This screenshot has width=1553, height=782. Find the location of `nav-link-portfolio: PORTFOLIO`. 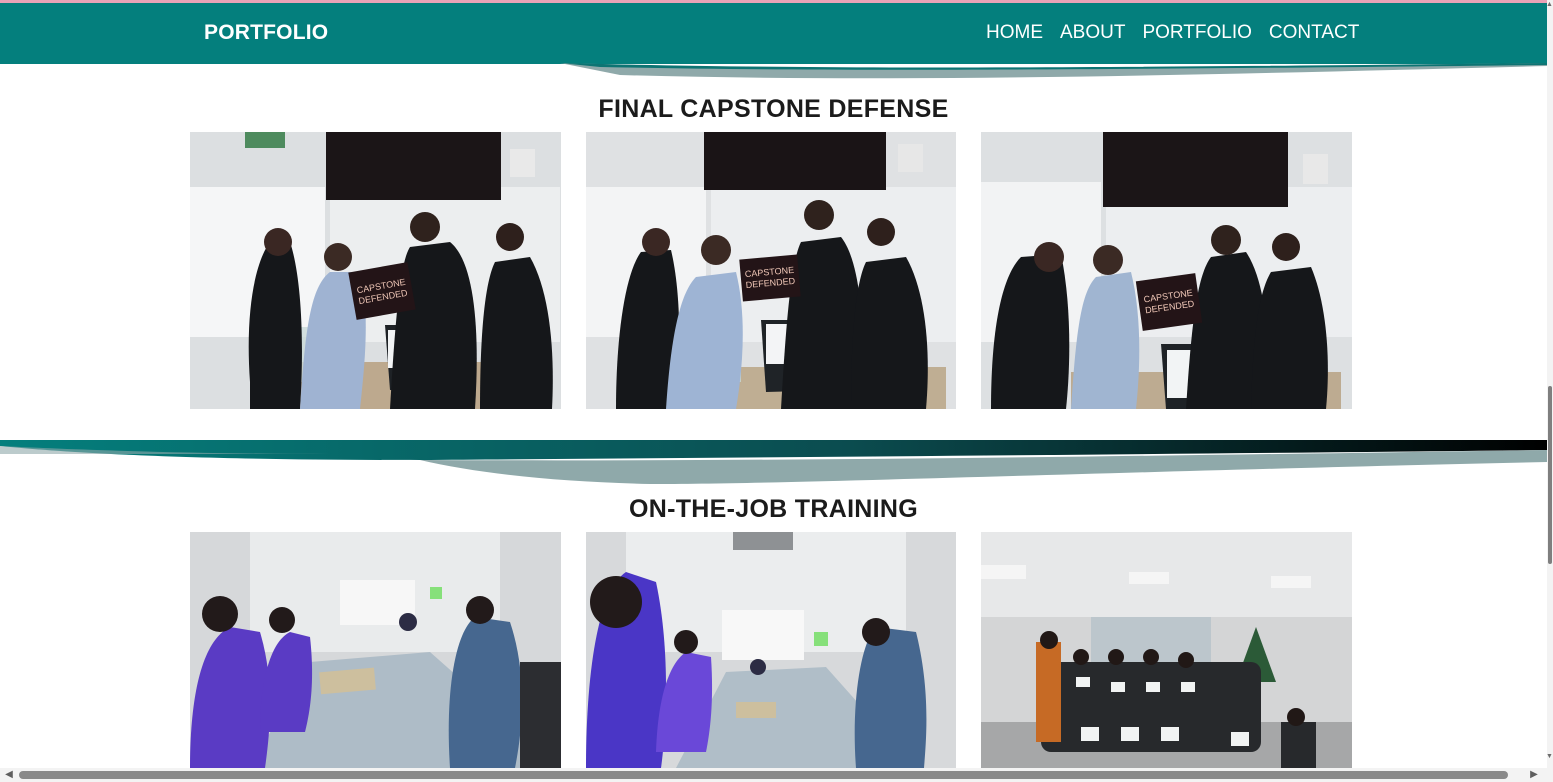

nav-link-portfolio: PORTFOLIO is located at coordinates (1196, 33).